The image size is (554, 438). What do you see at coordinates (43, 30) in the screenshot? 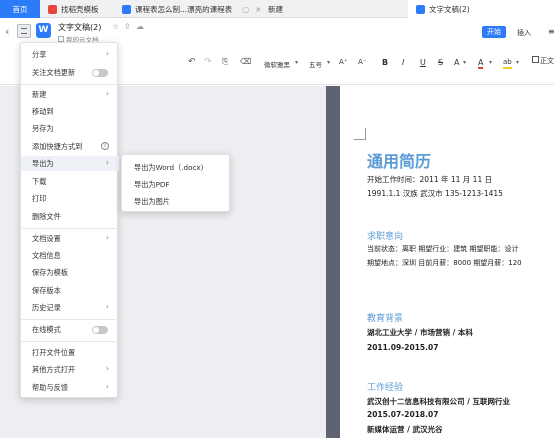
I see `writer-logo-icon: W` at bounding box center [43, 30].